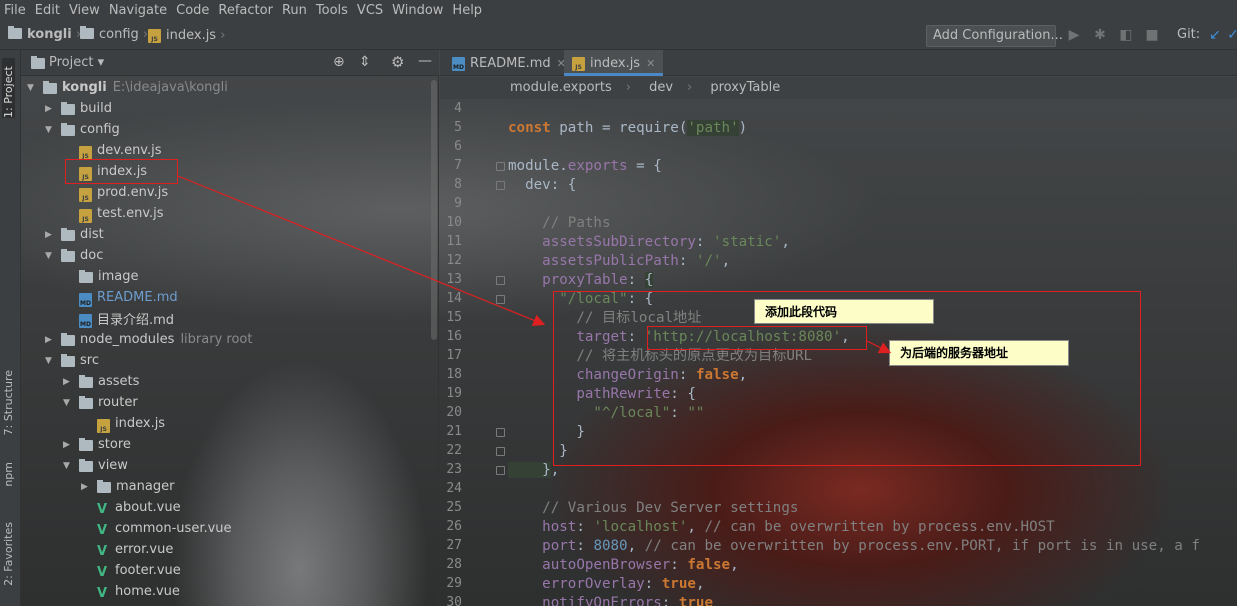 Image resolution: width=1237 pixels, height=606 pixels. Describe the element at coordinates (127, 339) in the screenshot. I see `tree-item-label: node_modules` at that location.